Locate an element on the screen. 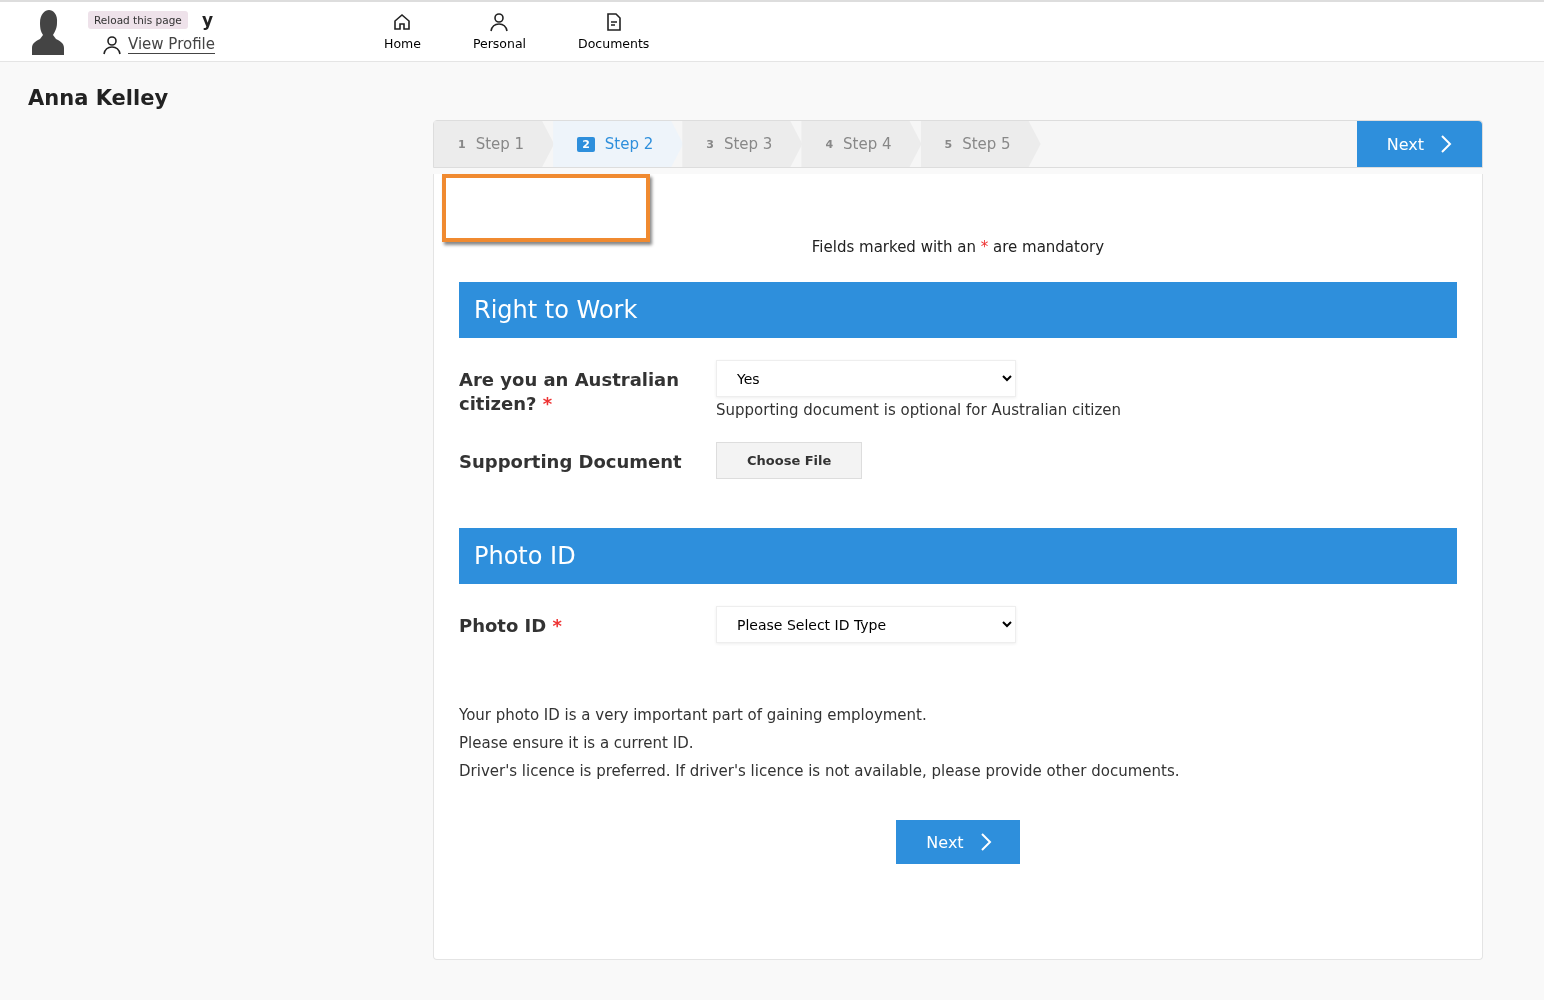  view-profile-link: View Profile is located at coordinates (171, 44).